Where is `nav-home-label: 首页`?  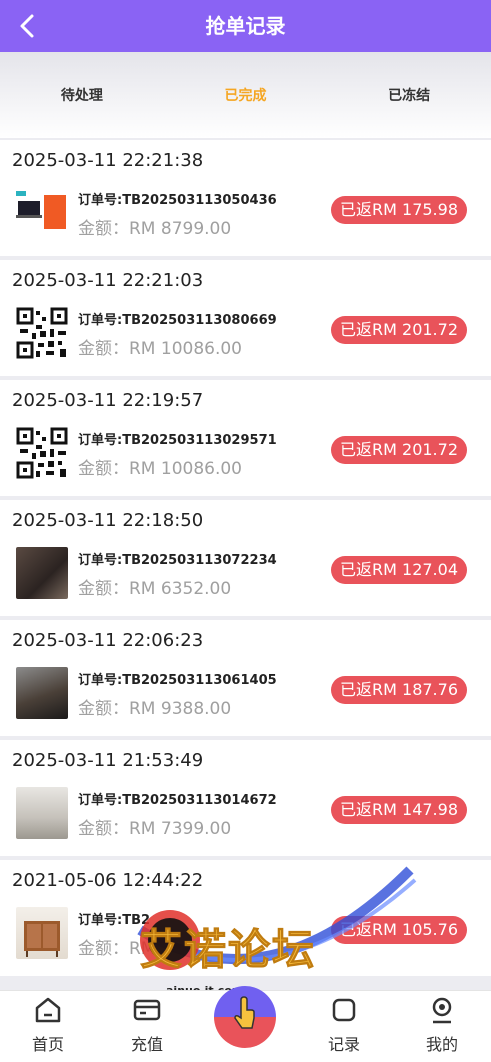 nav-home-label: 首页 is located at coordinates (47, 1044).